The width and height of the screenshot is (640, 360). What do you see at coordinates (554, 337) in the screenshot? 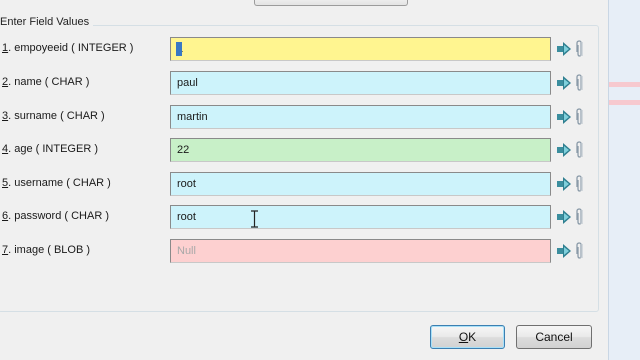
I see `cancel-button: Cancel` at bounding box center [554, 337].